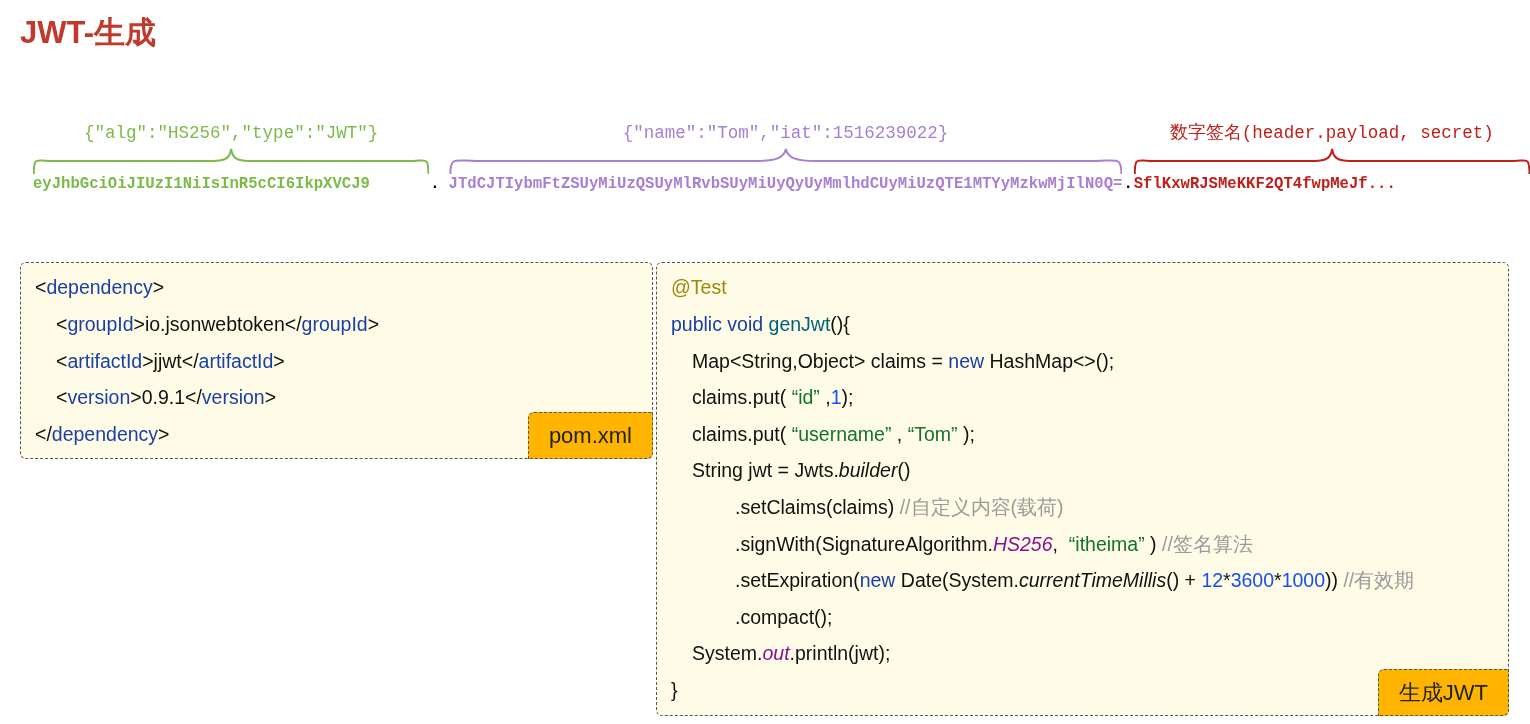 This screenshot has height=724, width=1530. What do you see at coordinates (903, 361) in the screenshot?
I see `code-line: Map<String,Object> claims = new HashMap<>();` at bounding box center [903, 361].